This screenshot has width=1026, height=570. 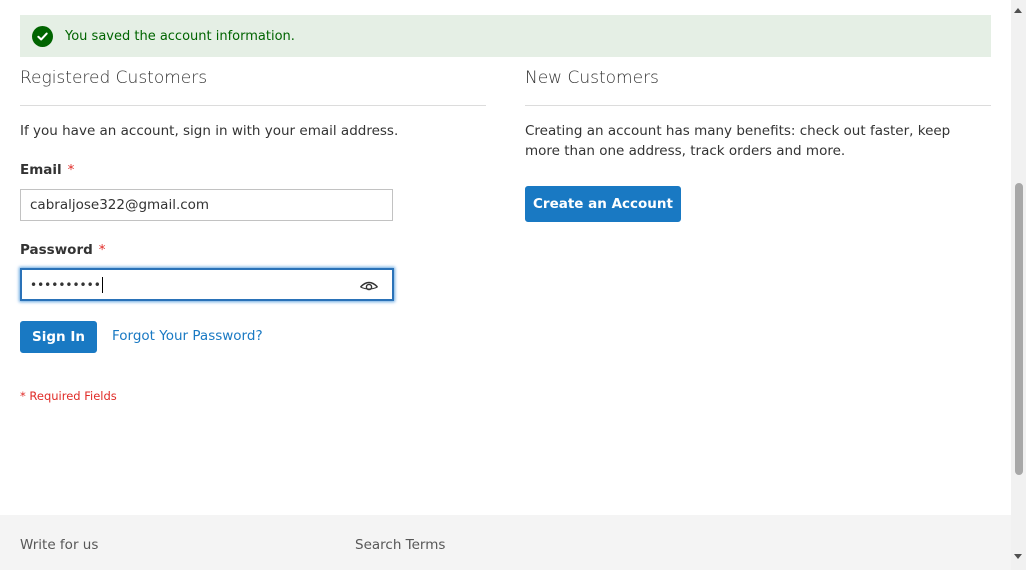 I want to click on email-field: cabraljose322@gmail.com, so click(x=206, y=205).